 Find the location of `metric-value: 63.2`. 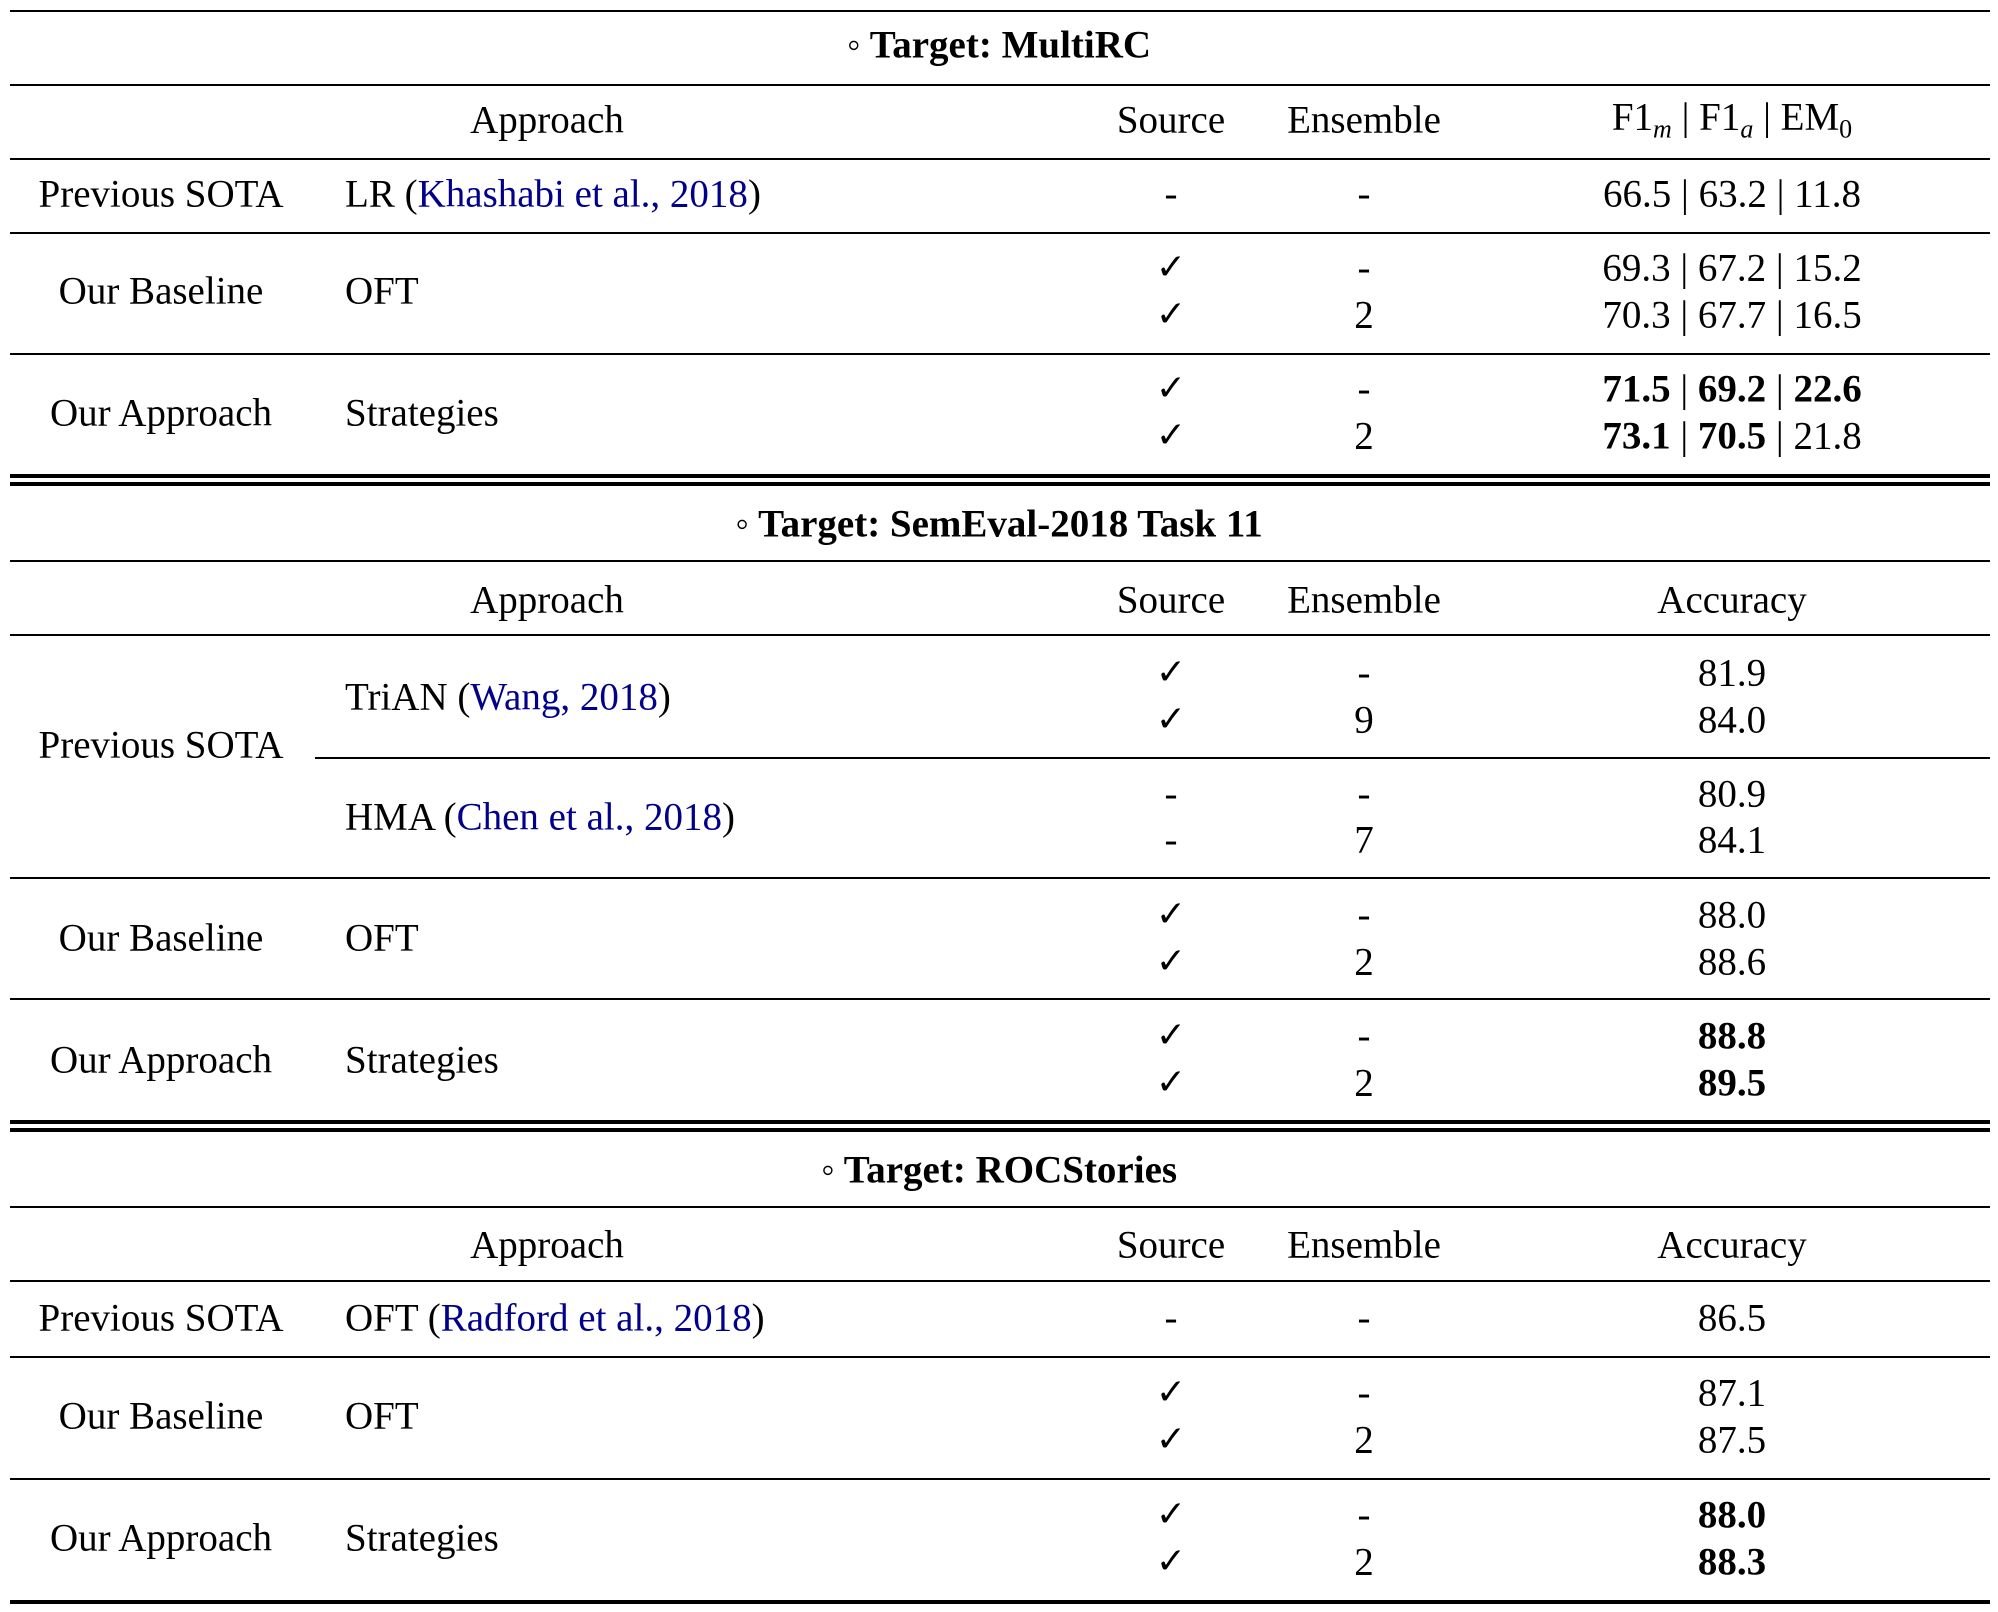

metric-value: 63.2 is located at coordinates (1732, 194).